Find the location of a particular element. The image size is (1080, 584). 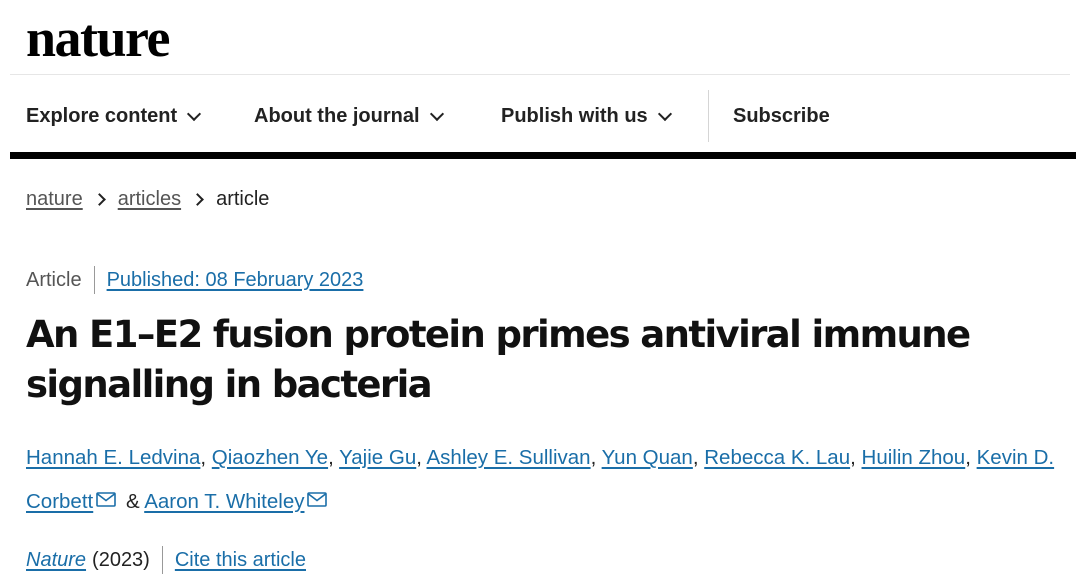

nav-subscribe: Subscribe is located at coordinates (781, 116).